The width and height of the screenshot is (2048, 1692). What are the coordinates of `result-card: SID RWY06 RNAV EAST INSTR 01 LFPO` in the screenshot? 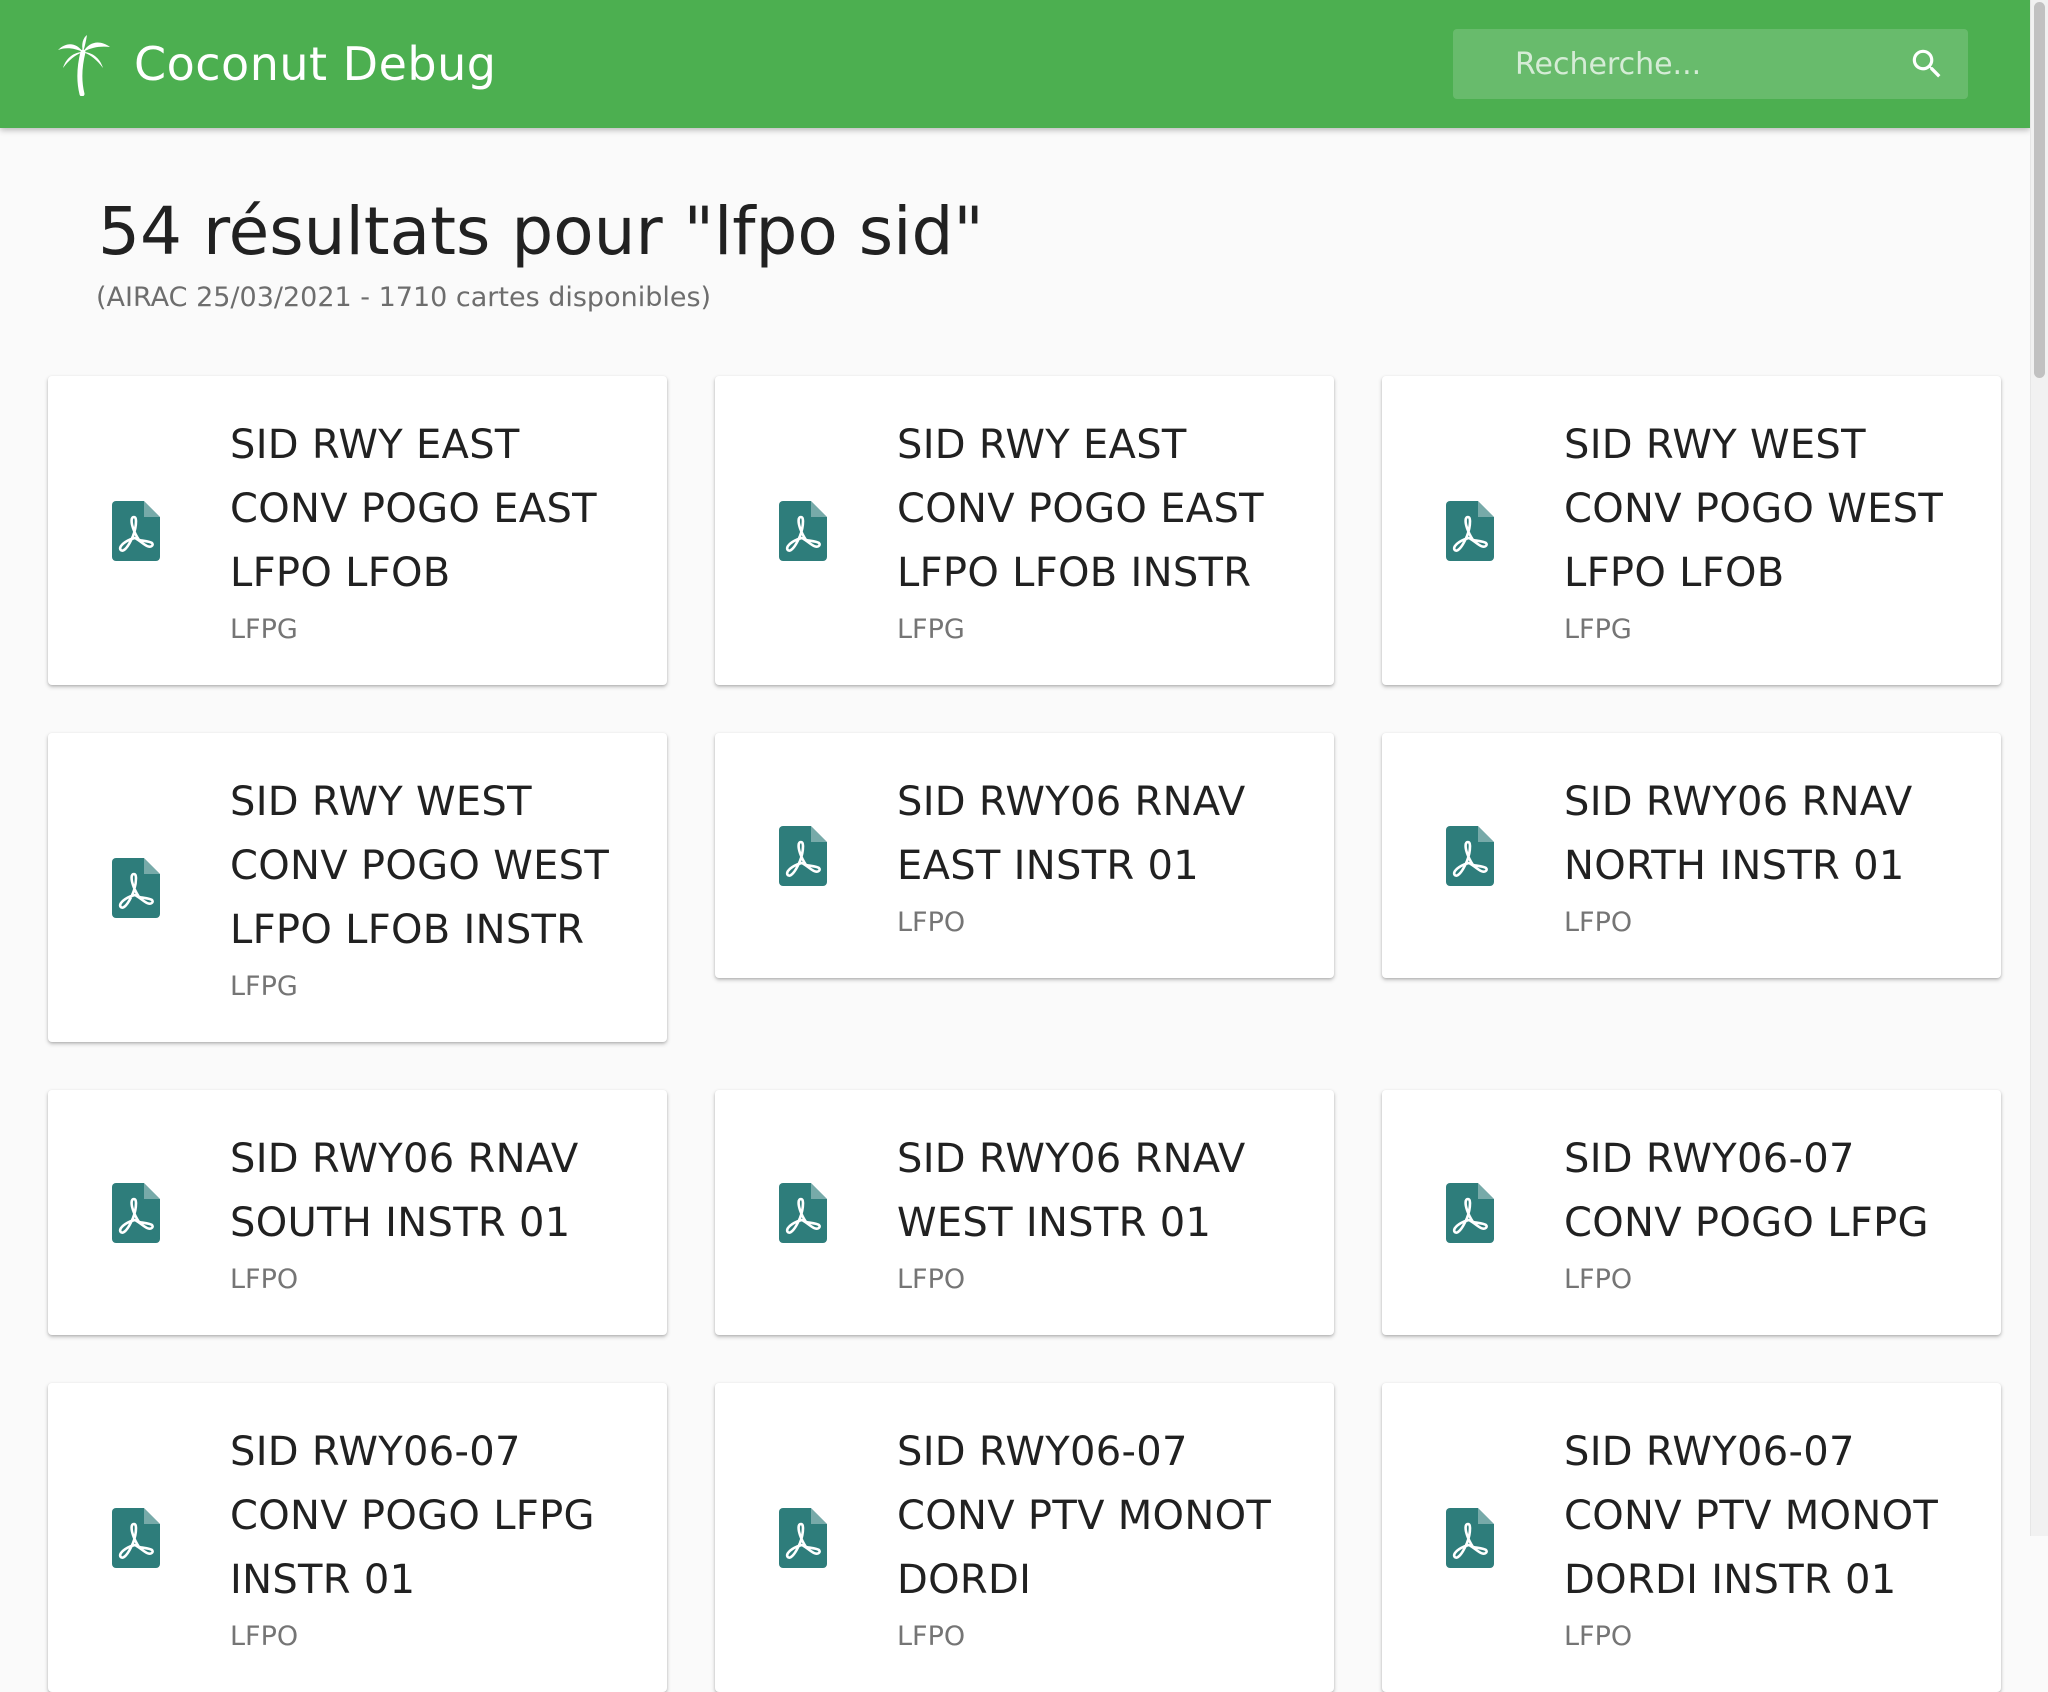 It's located at (1024, 855).